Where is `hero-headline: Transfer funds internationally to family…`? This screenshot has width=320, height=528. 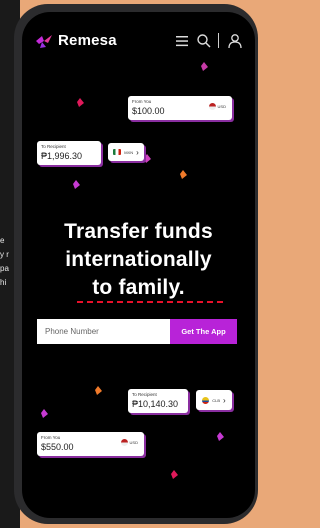
hero-headline: Transfer funds internationally to family… is located at coordinates (138, 260).